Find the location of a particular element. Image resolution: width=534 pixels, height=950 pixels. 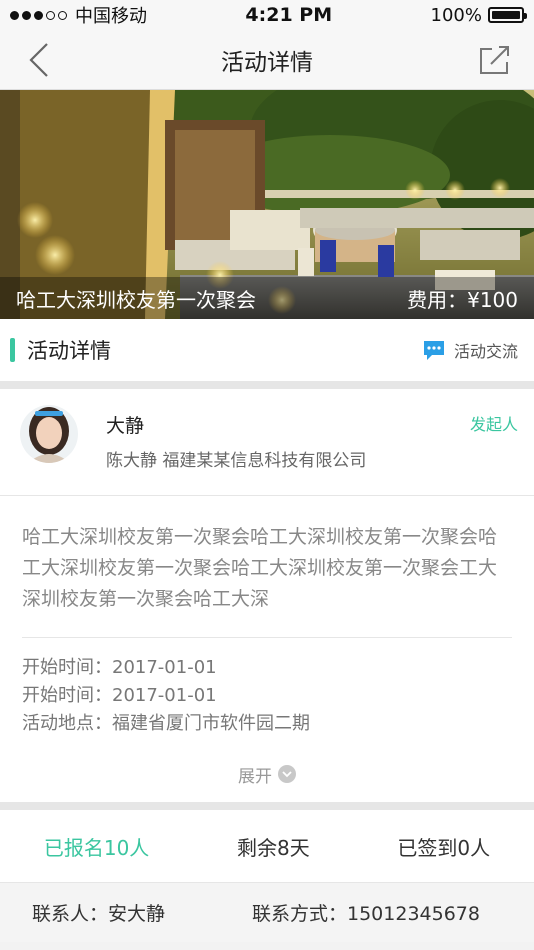

location-row: 活动地点：福建省厦门市软件园二期 is located at coordinates (166, 723).